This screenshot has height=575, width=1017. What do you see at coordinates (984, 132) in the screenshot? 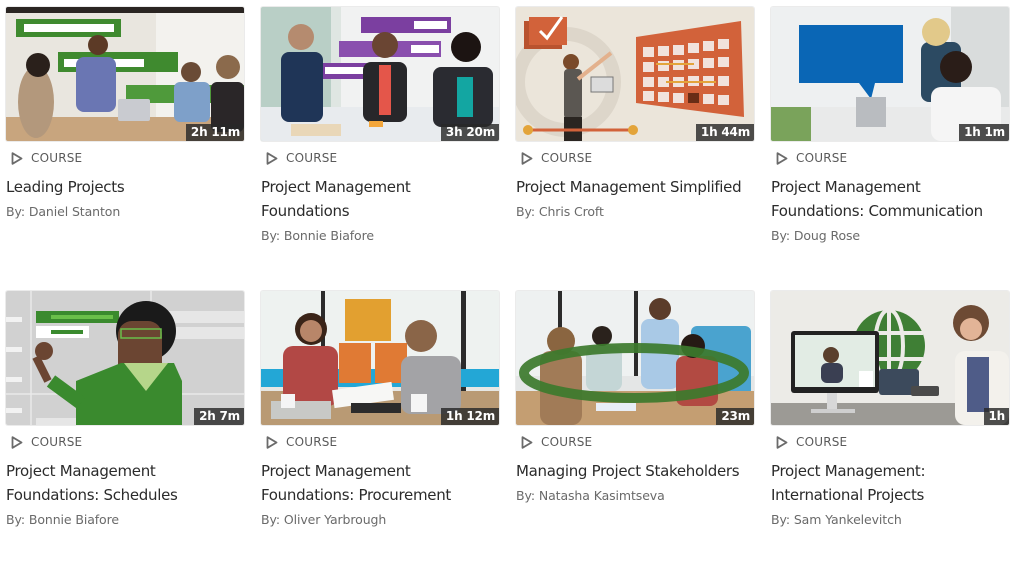
I see `duration-badge: 1h 1m` at bounding box center [984, 132].